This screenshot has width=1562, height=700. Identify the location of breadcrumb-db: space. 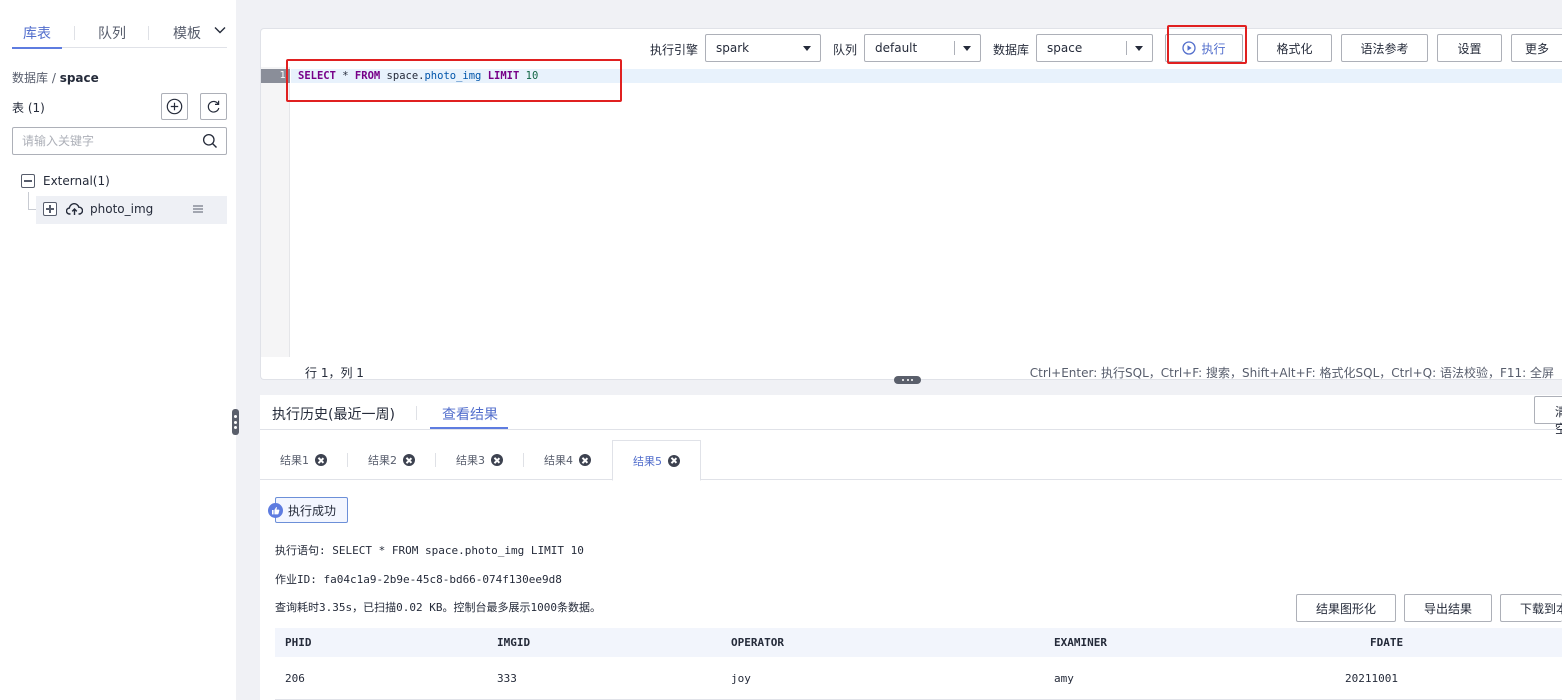
(79, 78).